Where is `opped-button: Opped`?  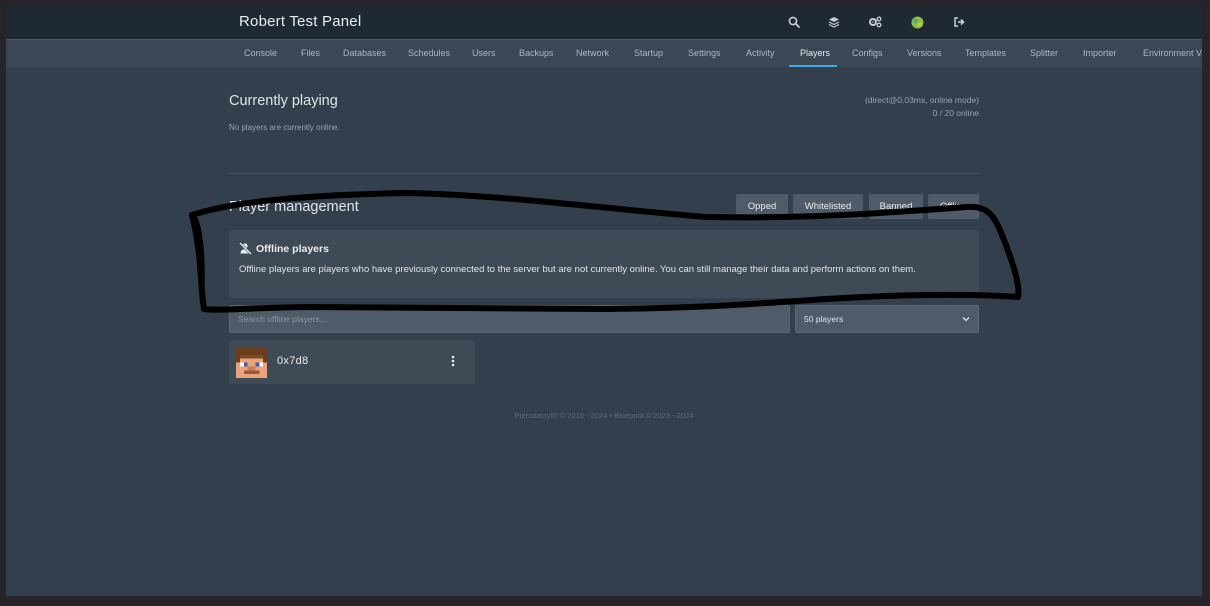 opped-button: Opped is located at coordinates (762, 206).